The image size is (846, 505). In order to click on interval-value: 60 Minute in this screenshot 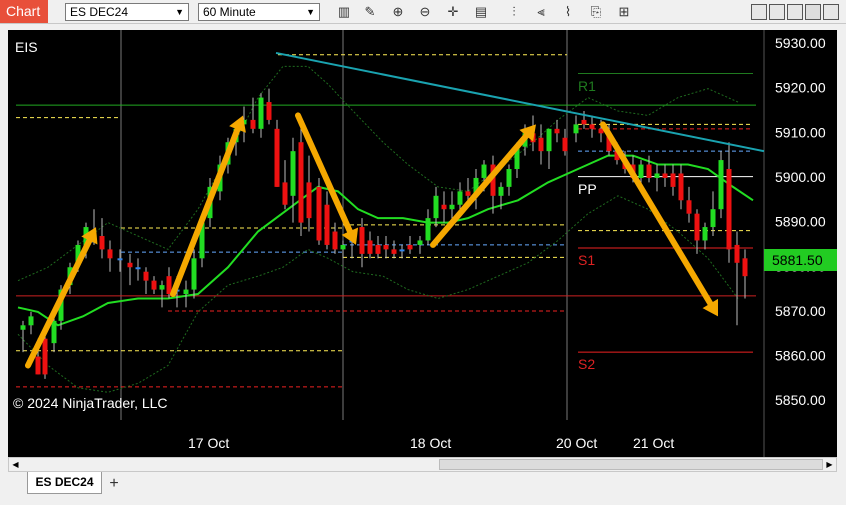, I will do `click(229, 12)`.